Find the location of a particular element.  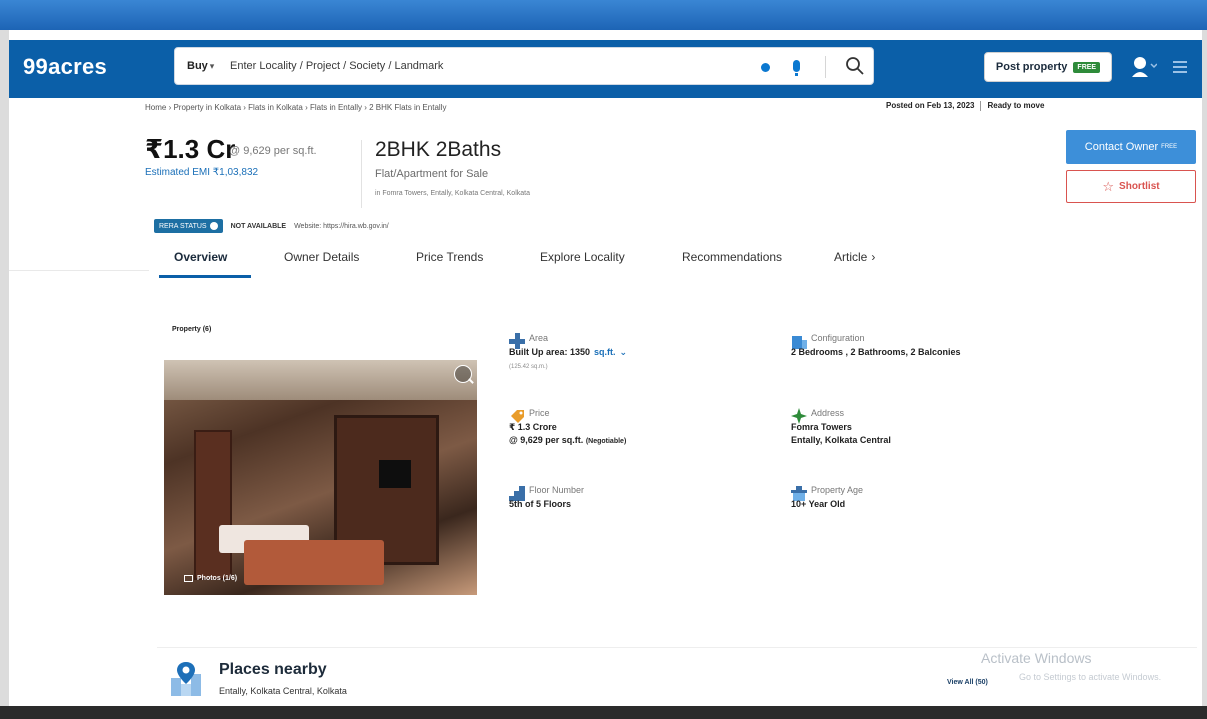

property-photo: Photos (1/6) is located at coordinates (320, 477).